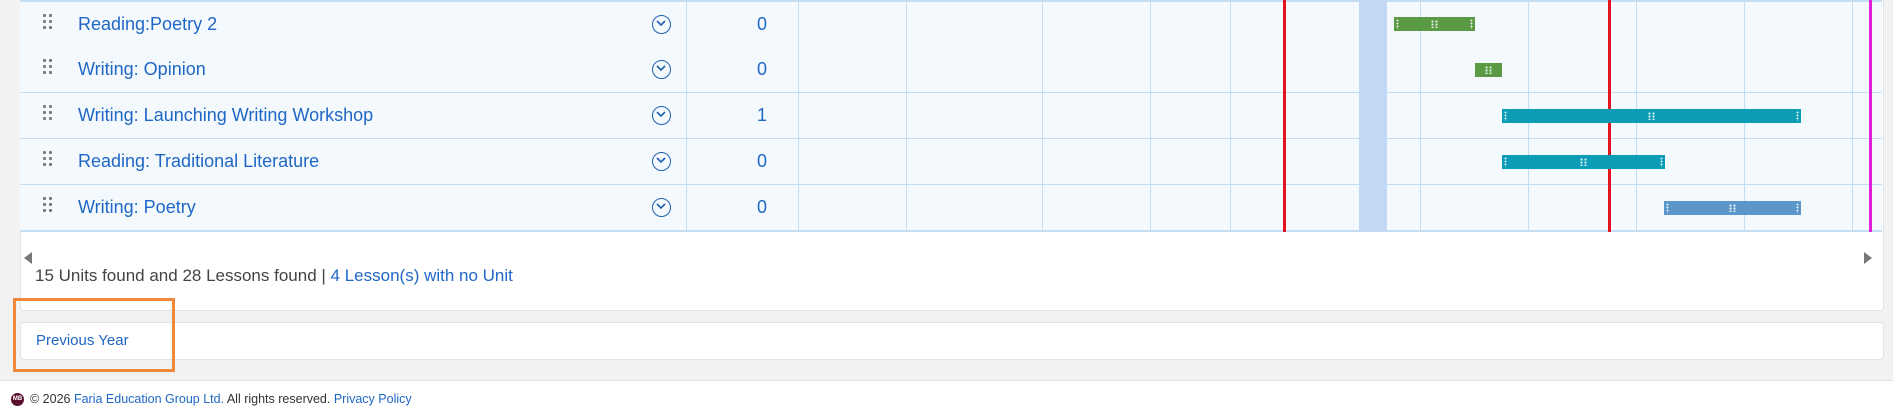 Image resolution: width=1893 pixels, height=417 pixels. What do you see at coordinates (373, 399) in the screenshot?
I see `privacy-policy-link: Privacy Policy` at bounding box center [373, 399].